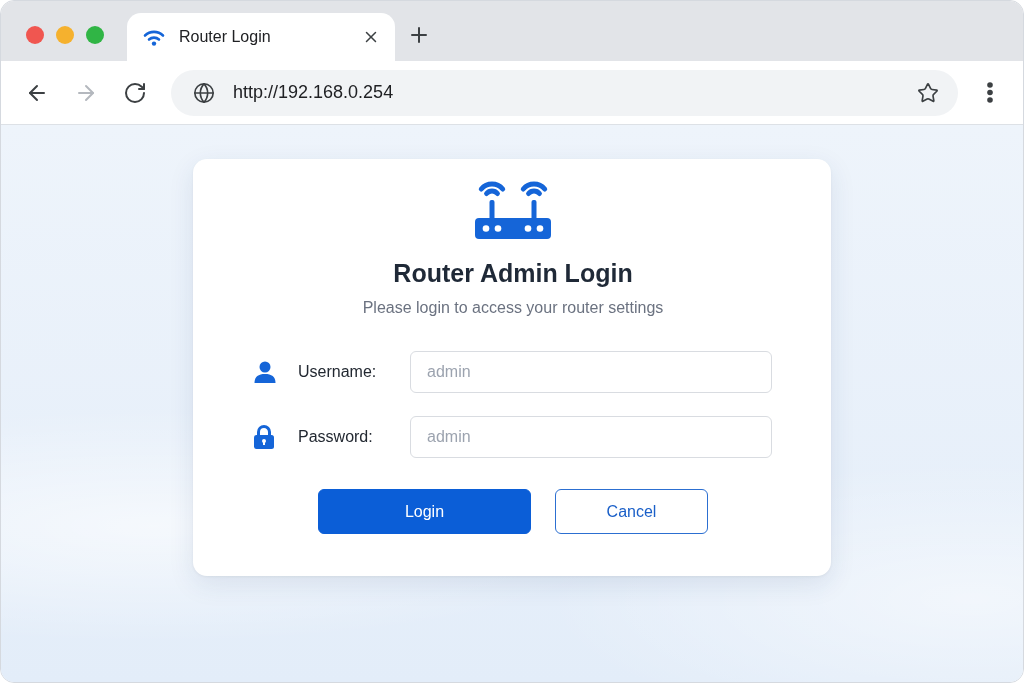 Image resolution: width=1024 pixels, height=683 pixels. What do you see at coordinates (336, 437) in the screenshot?
I see `field-label: Password:` at bounding box center [336, 437].